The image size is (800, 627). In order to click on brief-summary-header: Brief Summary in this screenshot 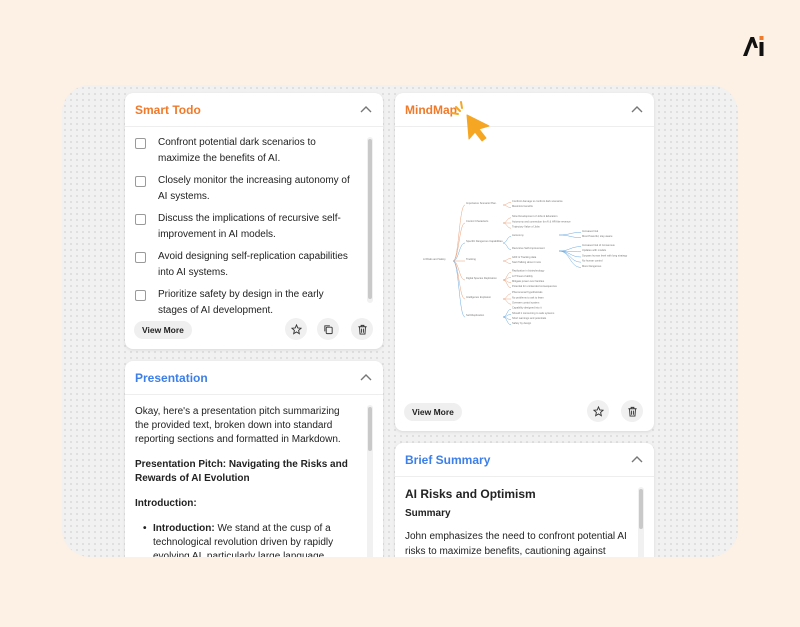, I will do `click(524, 460)`.